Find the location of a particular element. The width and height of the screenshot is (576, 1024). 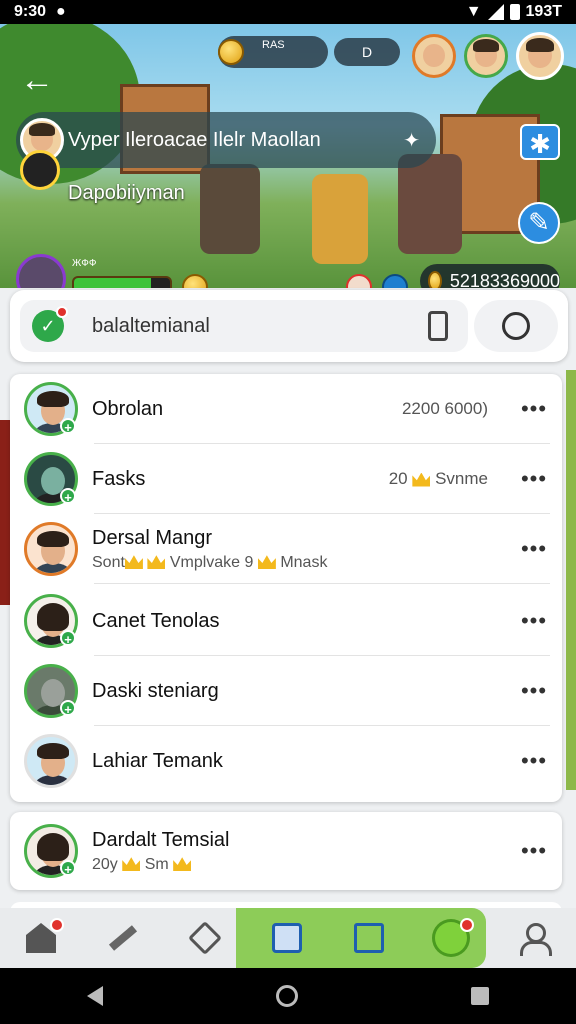

list-item: + Dardalt Temsial 20y Sm ••• is located at coordinates (286, 851).